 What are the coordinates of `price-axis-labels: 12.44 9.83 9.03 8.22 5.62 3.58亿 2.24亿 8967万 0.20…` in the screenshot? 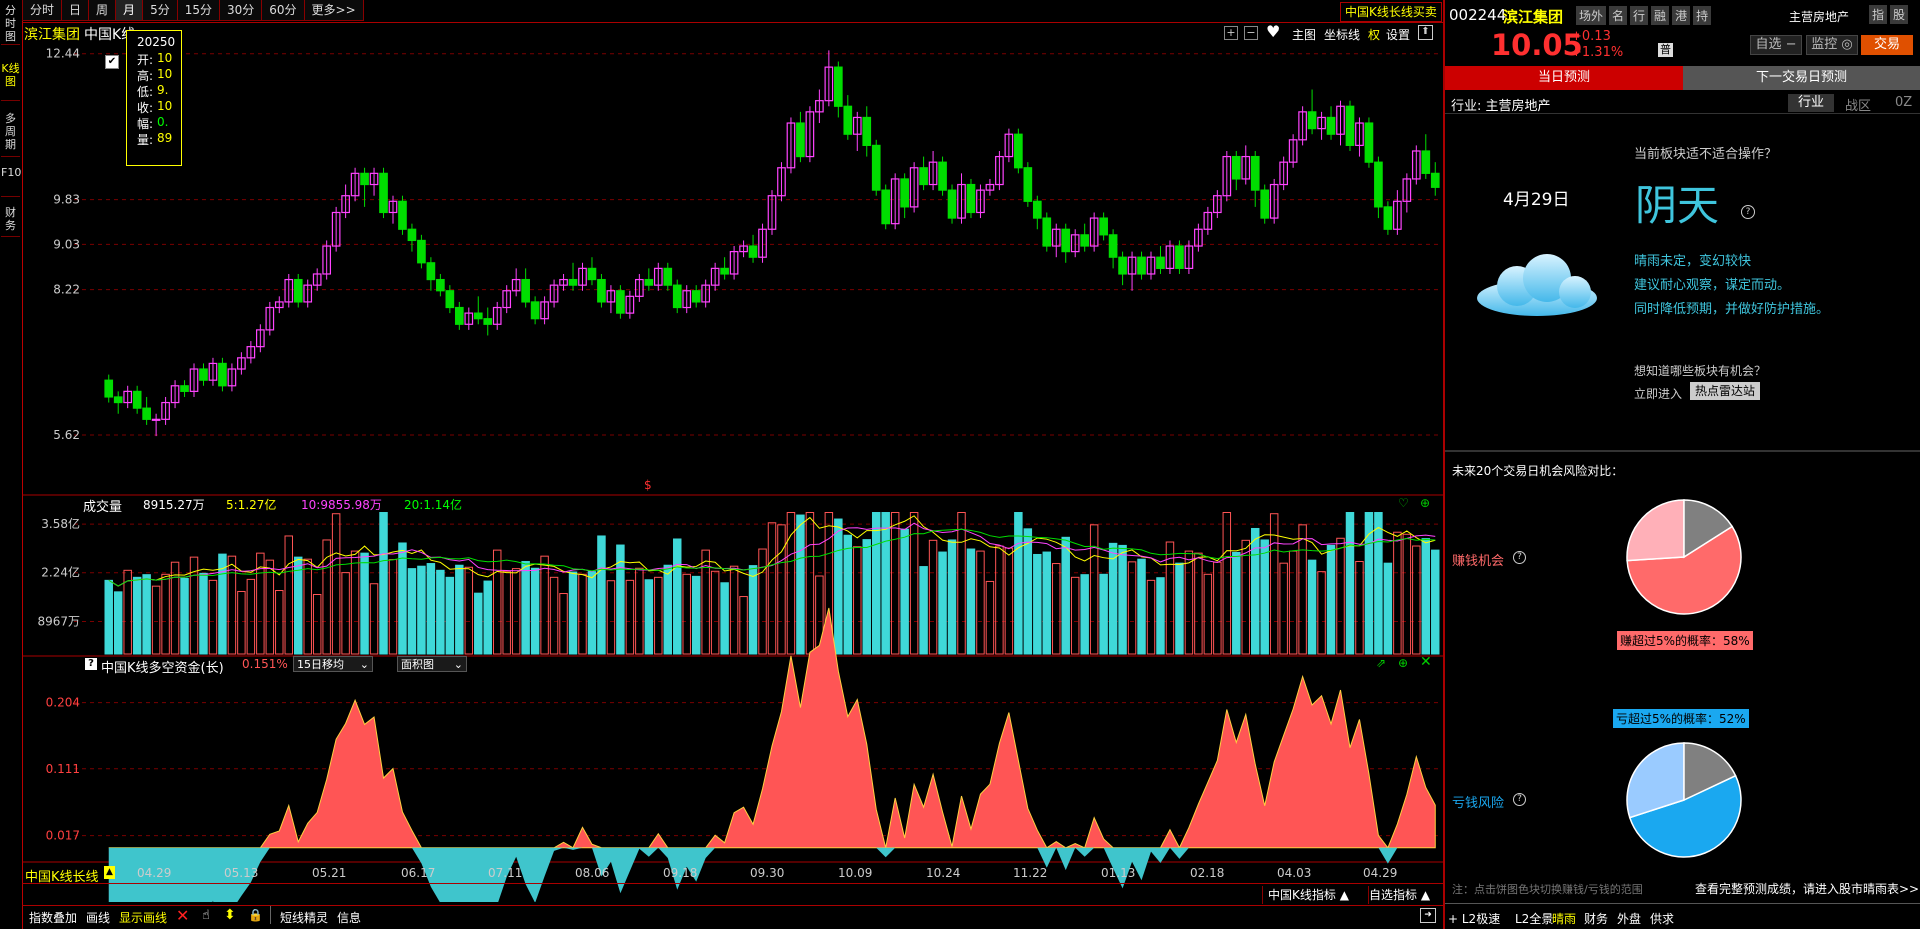 It's located at (58, 445).